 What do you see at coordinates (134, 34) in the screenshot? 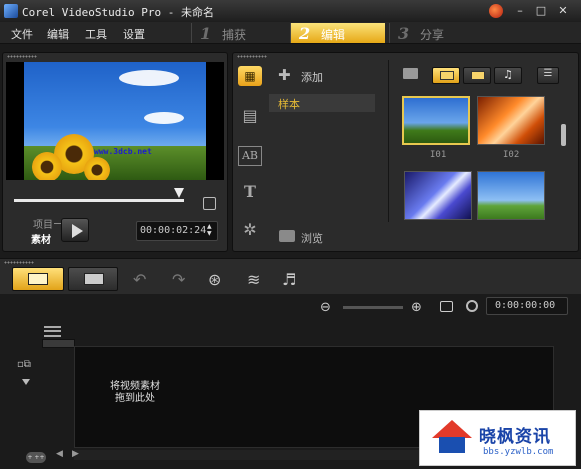
I see `menu-settings: 设置` at bounding box center [134, 34].